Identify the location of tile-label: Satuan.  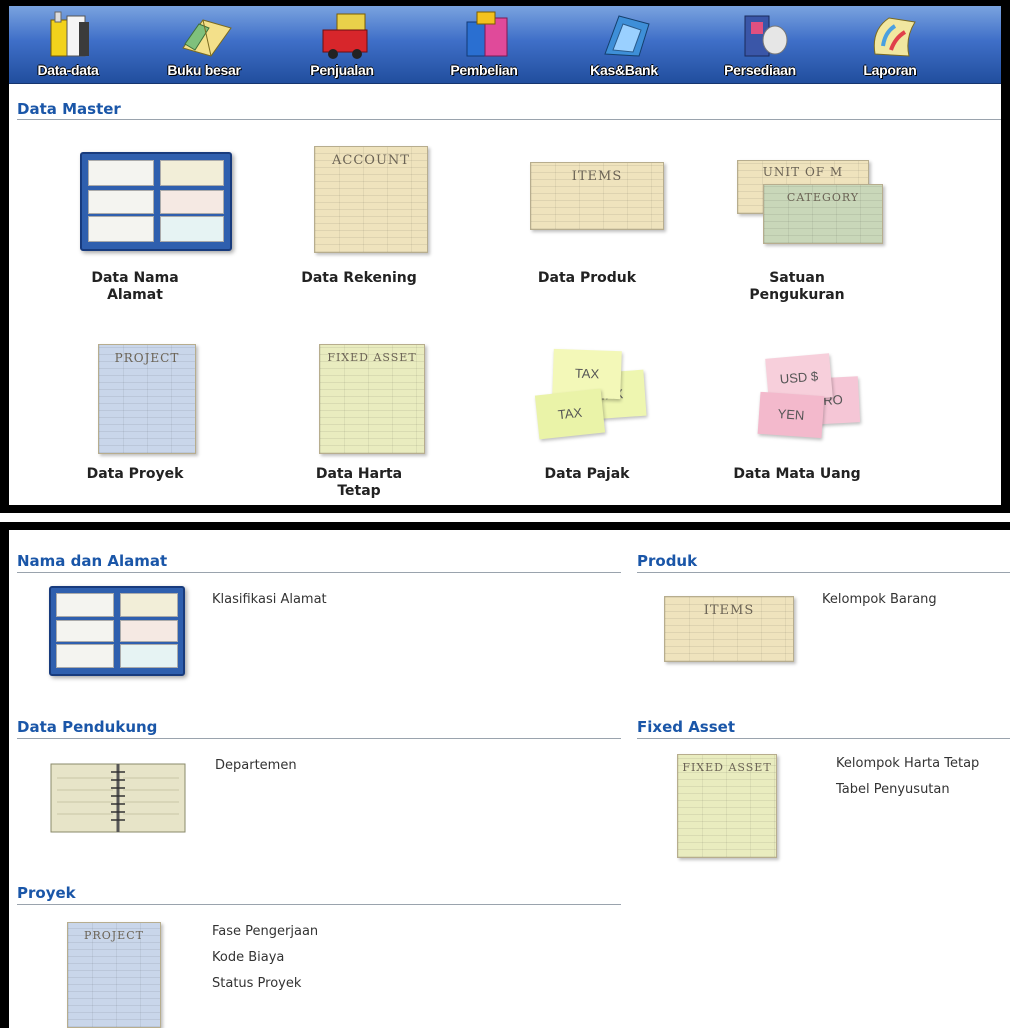
(797, 278).